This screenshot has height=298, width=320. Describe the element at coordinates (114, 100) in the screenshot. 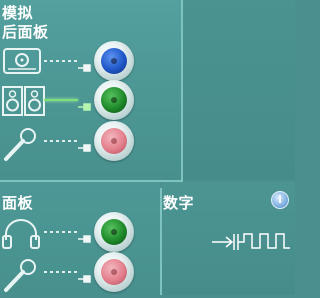

I see `audio-jack-speakers` at that location.